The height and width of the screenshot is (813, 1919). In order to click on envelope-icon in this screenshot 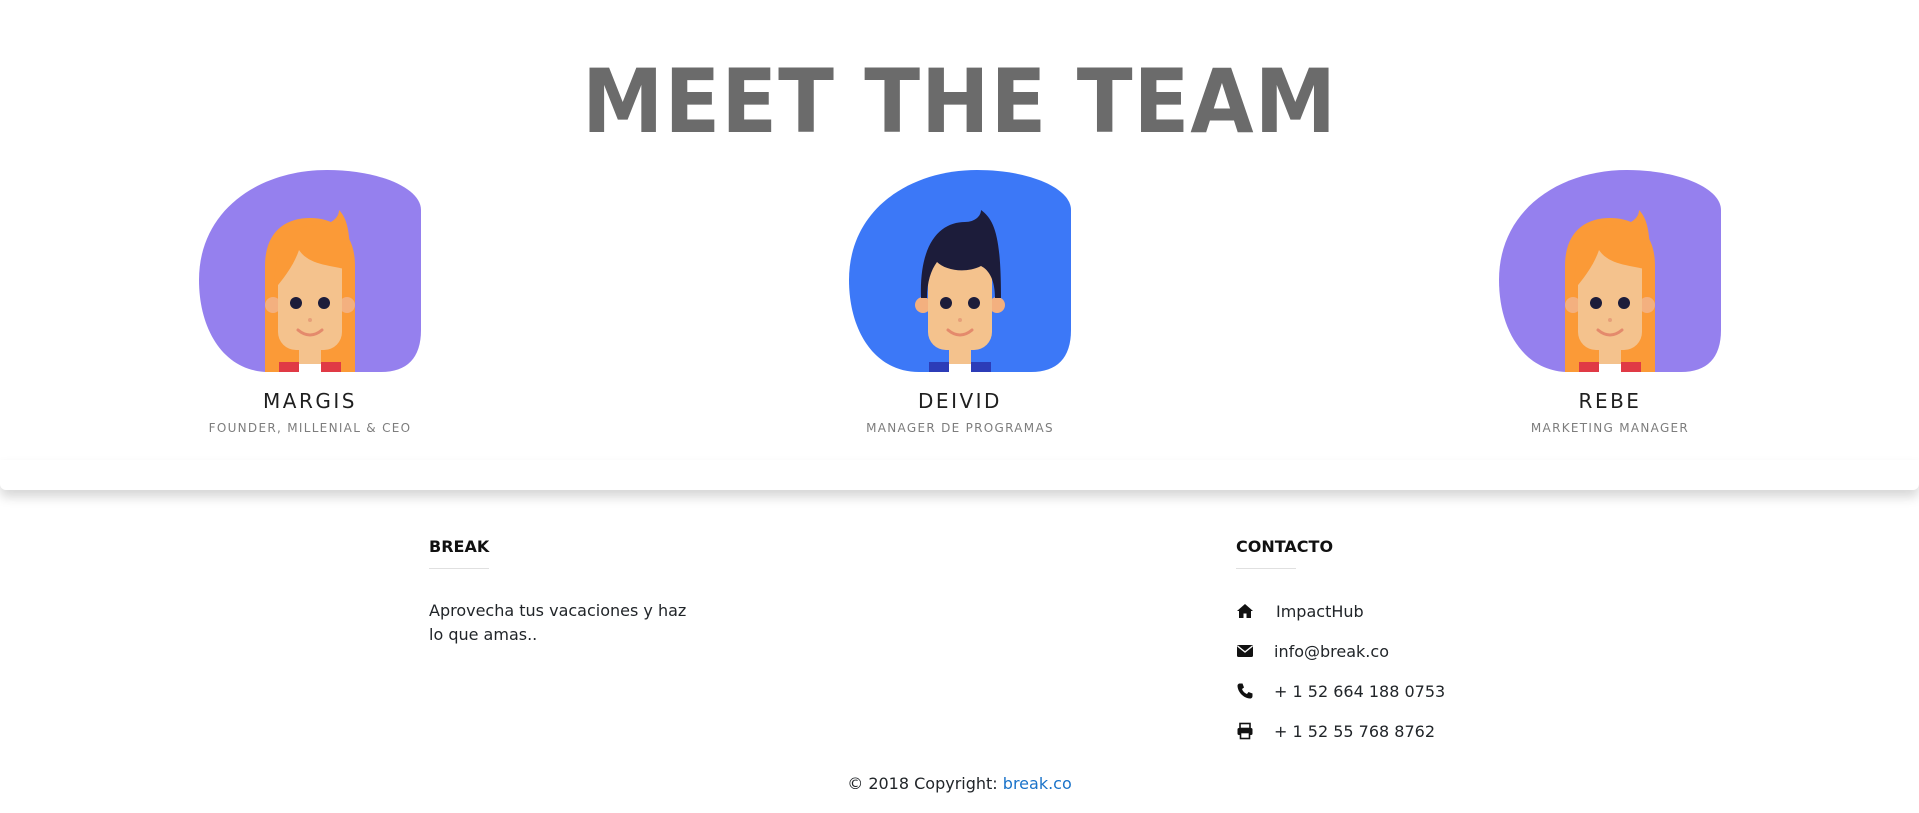, I will do `click(1245, 651)`.